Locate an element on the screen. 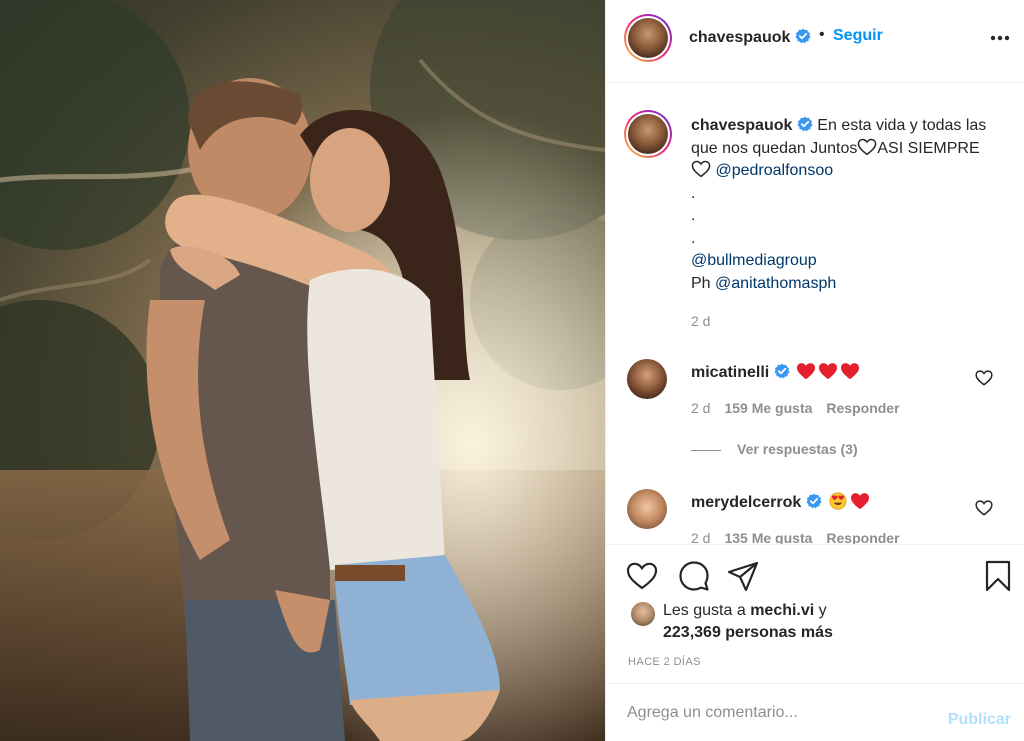 Image resolution: width=1024 pixels, height=741 pixels. comment-input is located at coordinates (777, 713).